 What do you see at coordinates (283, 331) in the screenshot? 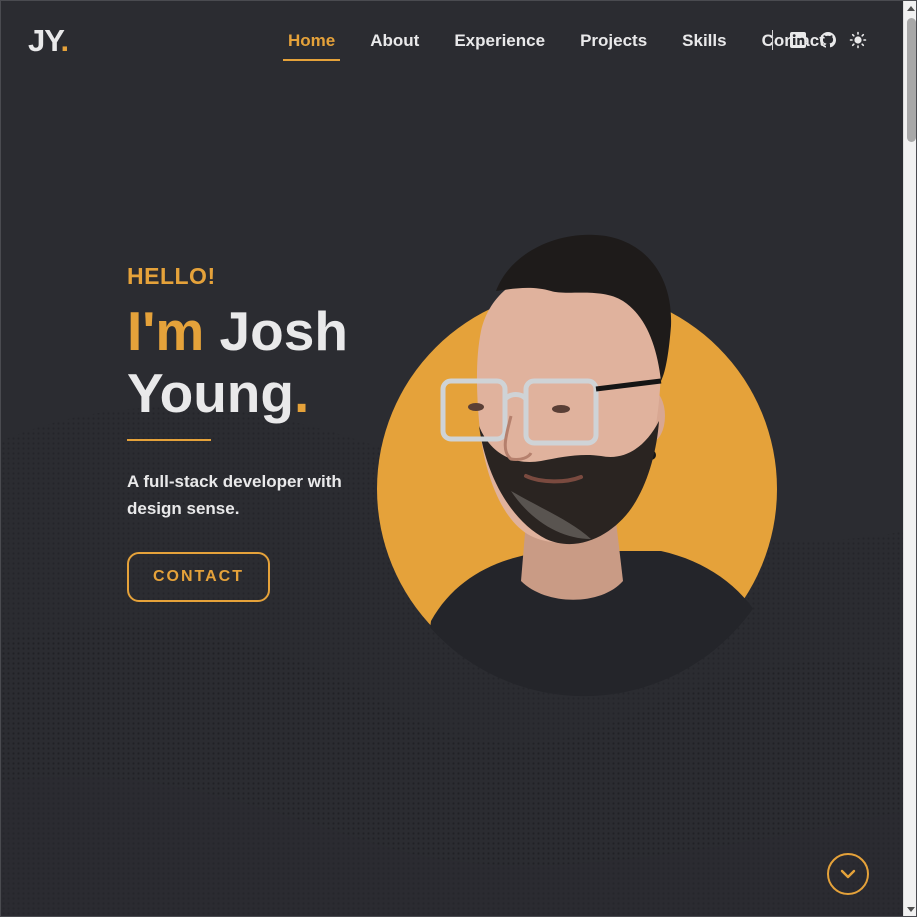
I see `headline-first-name: Josh` at bounding box center [283, 331].